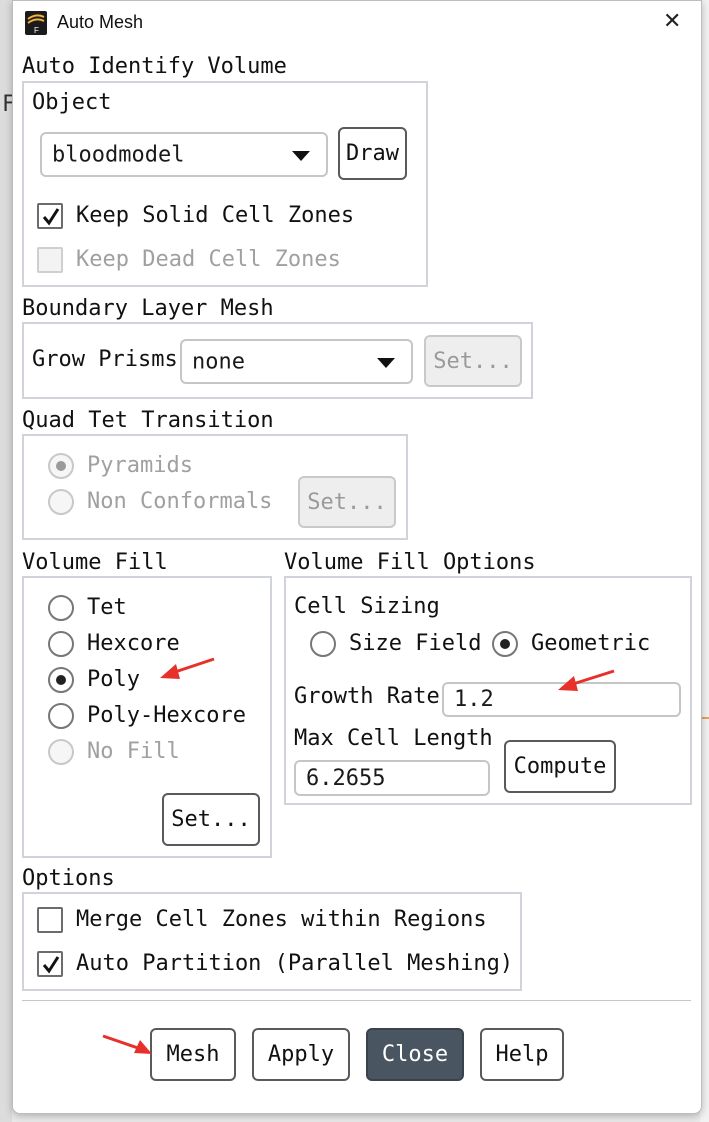 The image size is (709, 1122). What do you see at coordinates (586, 680) in the screenshot?
I see `arrow-icon-growth-rate` at bounding box center [586, 680].